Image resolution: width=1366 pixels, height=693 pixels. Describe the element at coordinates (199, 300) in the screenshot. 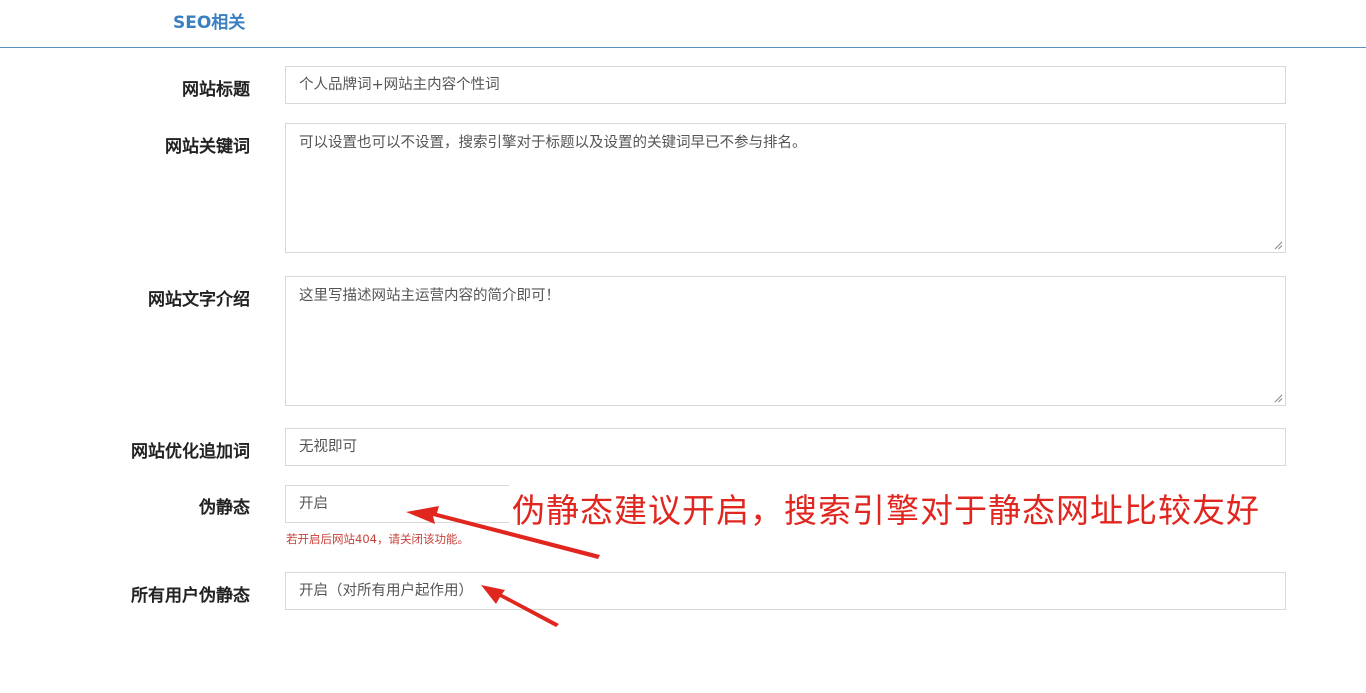

I see `site-description-label: 网站文字介绍` at that location.